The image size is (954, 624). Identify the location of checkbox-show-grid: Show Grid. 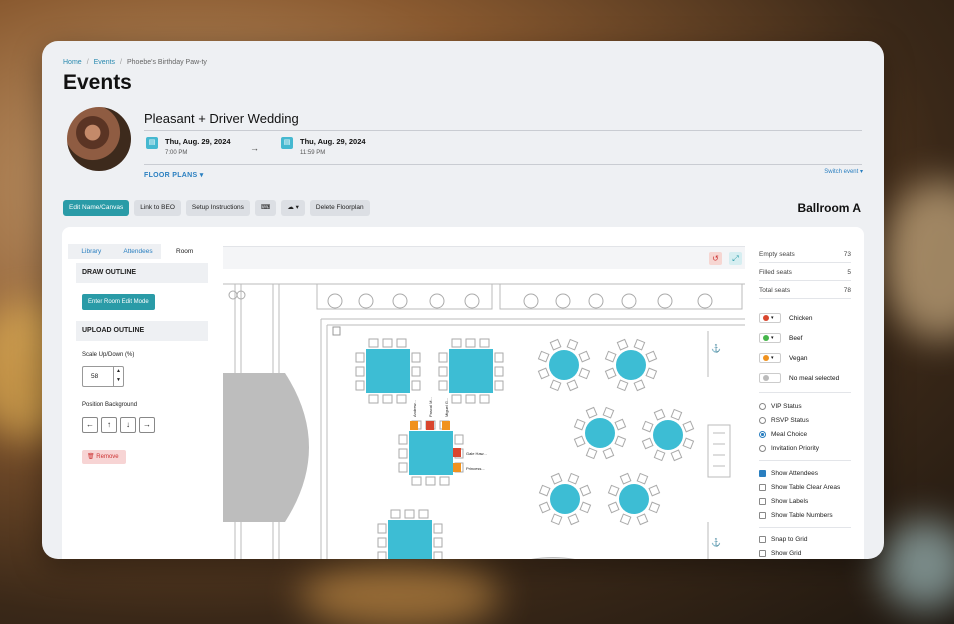
(780, 553).